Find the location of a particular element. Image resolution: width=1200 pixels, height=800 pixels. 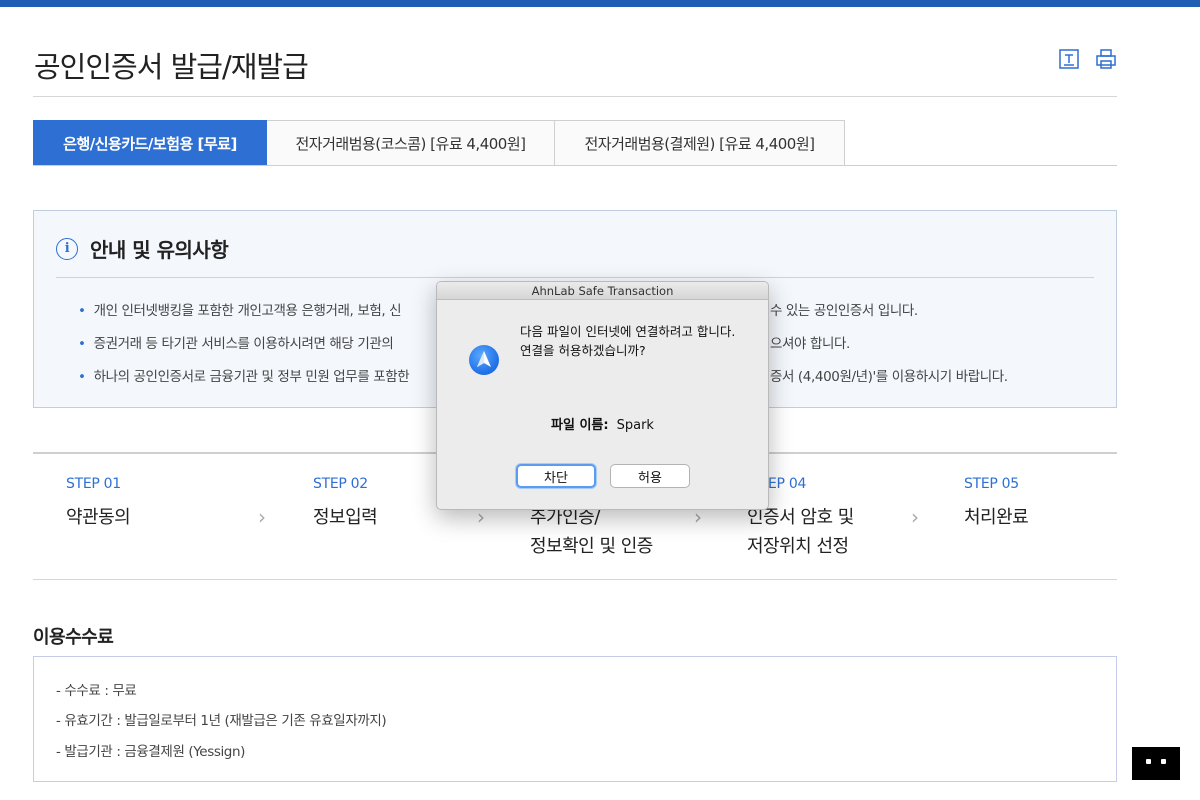

notice-item: • 증권거래 등 타기관 서비스를 이용하시려면 해당 기관의 is located at coordinates (236, 342).